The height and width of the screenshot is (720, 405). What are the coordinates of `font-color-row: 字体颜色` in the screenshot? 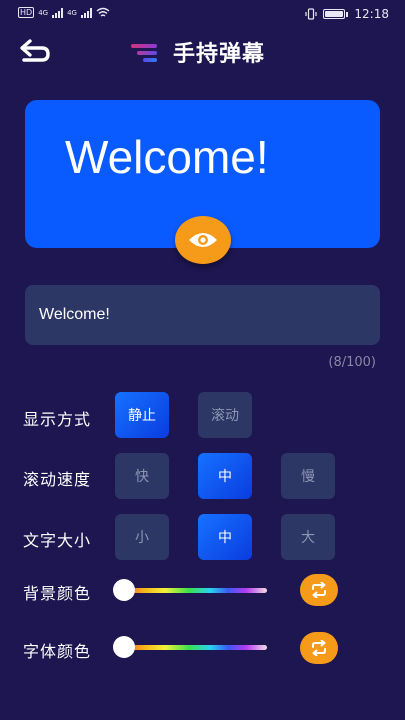 It's located at (202, 654).